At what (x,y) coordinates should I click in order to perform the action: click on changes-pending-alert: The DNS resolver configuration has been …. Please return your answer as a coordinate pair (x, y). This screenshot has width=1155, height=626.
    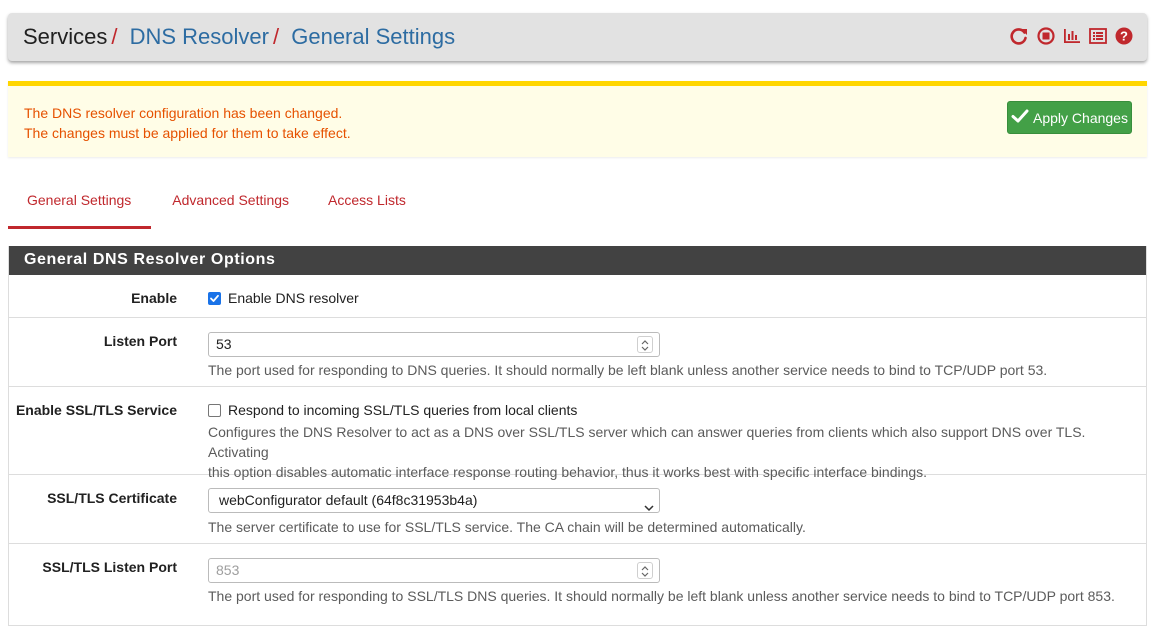
    Looking at the image, I should click on (577, 119).